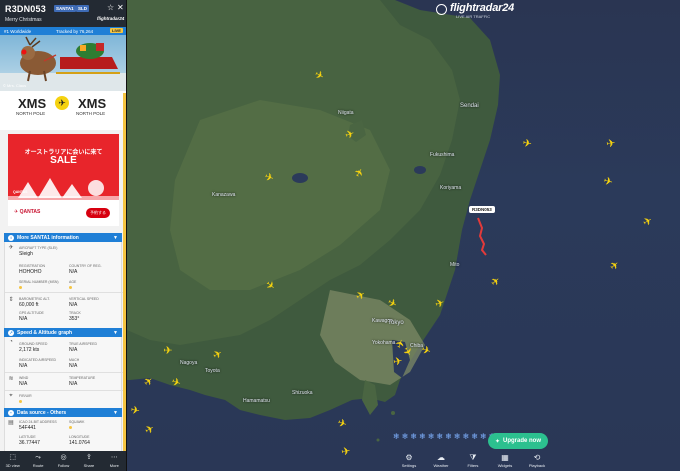 The width and height of the screenshot is (680, 471). What do you see at coordinates (114, 457) in the screenshot?
I see `more-icon: ⋯` at bounding box center [114, 457].